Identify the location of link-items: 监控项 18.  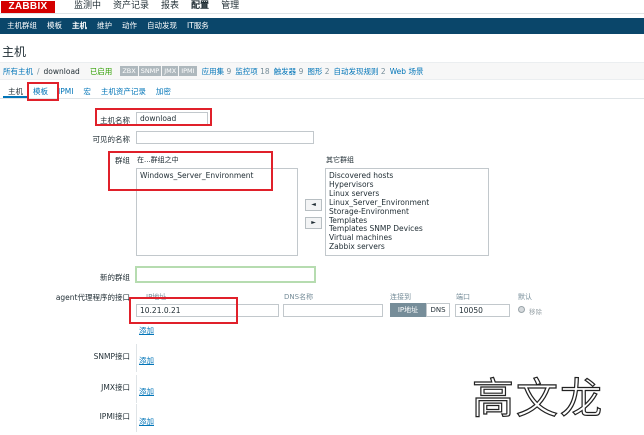
(252, 71).